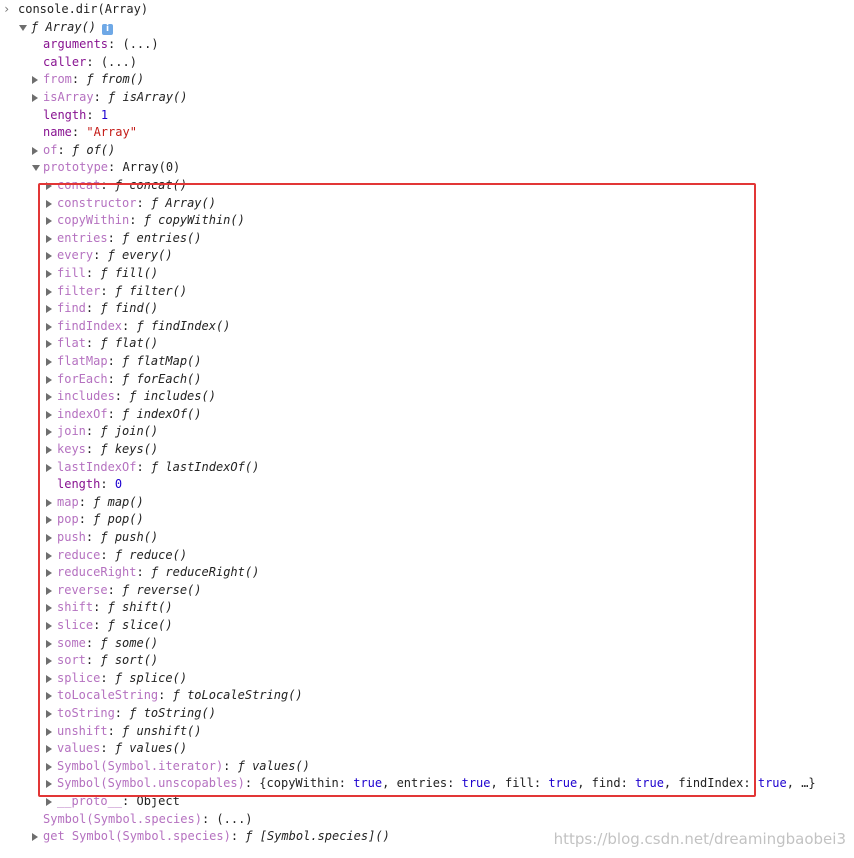 The width and height of the screenshot is (854, 858). Describe the element at coordinates (427, 415) in the screenshot. I see `prototype-prop-indexOf-row: indexOf: ƒ indexOf()` at that location.